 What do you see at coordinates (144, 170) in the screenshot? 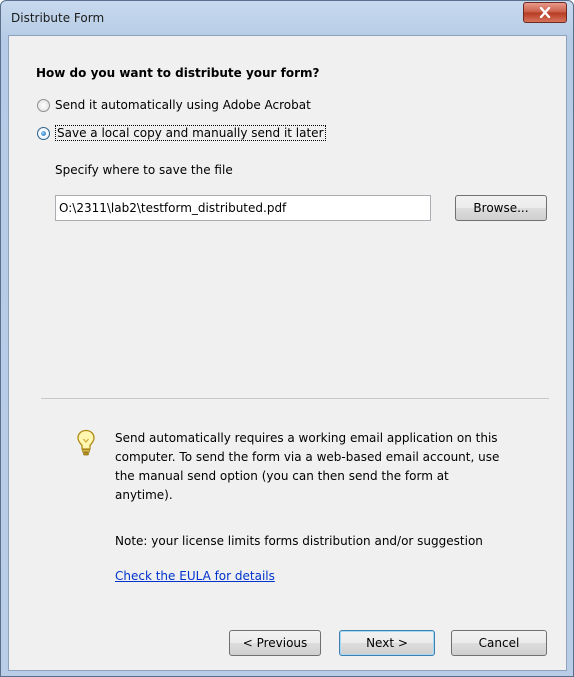
I see `save-location-label: Specify where to save the file` at bounding box center [144, 170].